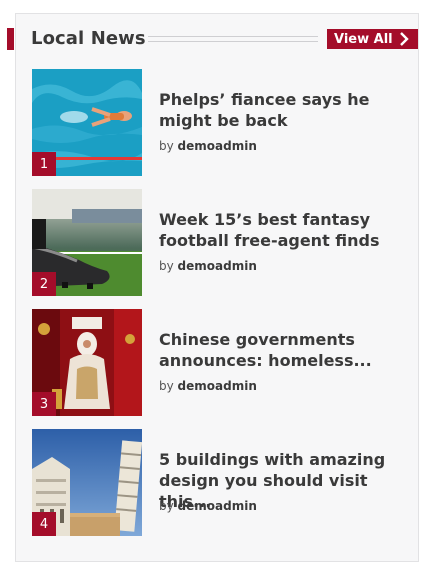  Describe the element at coordinates (44, 404) in the screenshot. I see `rank-badge: 3` at that location.